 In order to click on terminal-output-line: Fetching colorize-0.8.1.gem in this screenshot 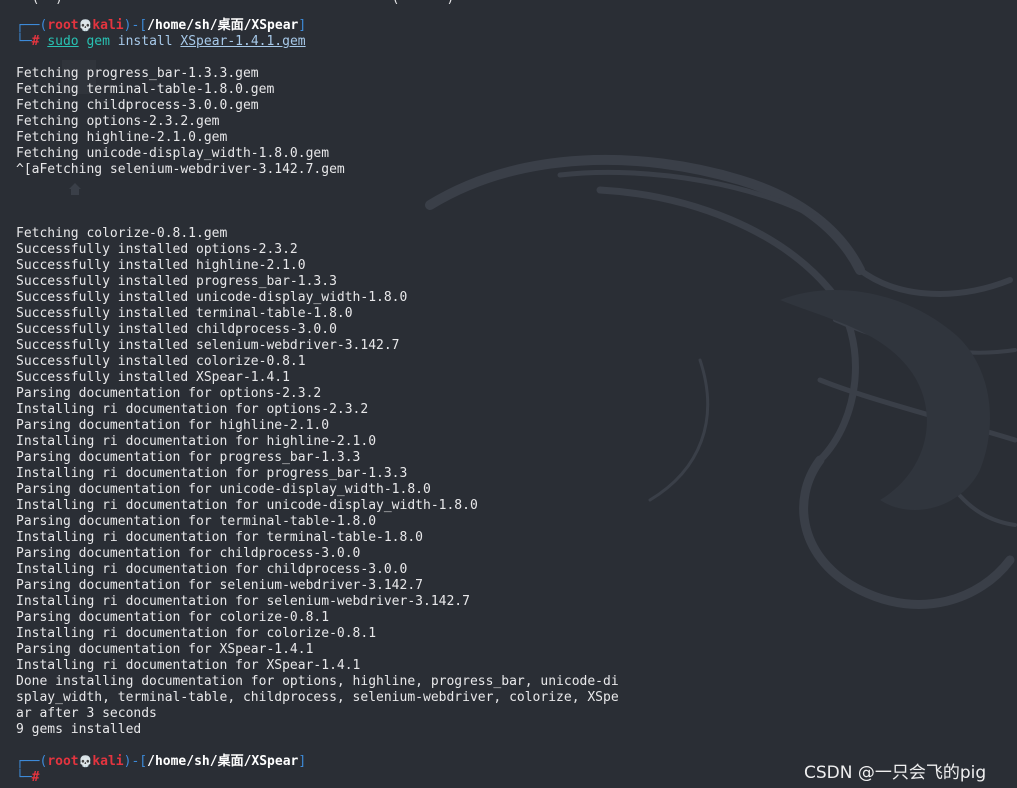, I will do `click(122, 233)`.